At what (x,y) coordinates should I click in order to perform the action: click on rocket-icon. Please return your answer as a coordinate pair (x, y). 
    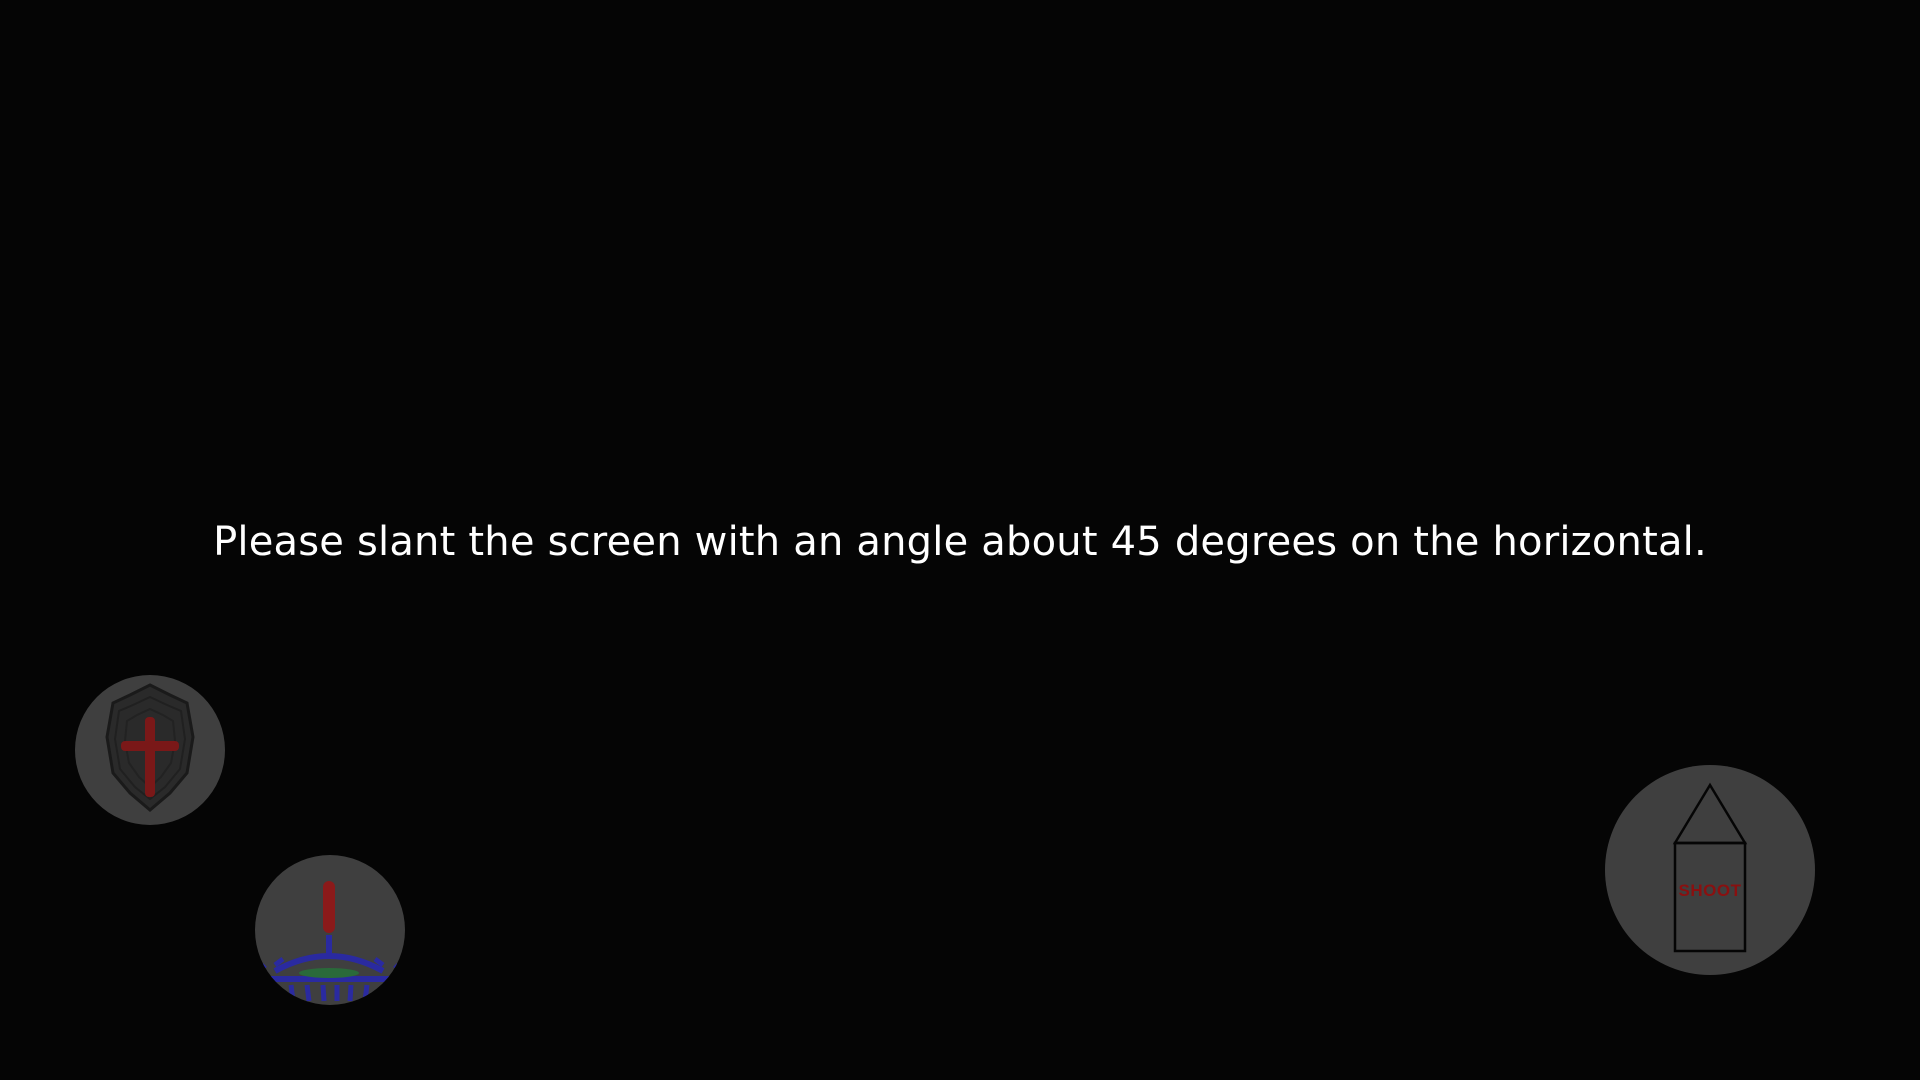
    Looking at the image, I should click on (1710, 867).